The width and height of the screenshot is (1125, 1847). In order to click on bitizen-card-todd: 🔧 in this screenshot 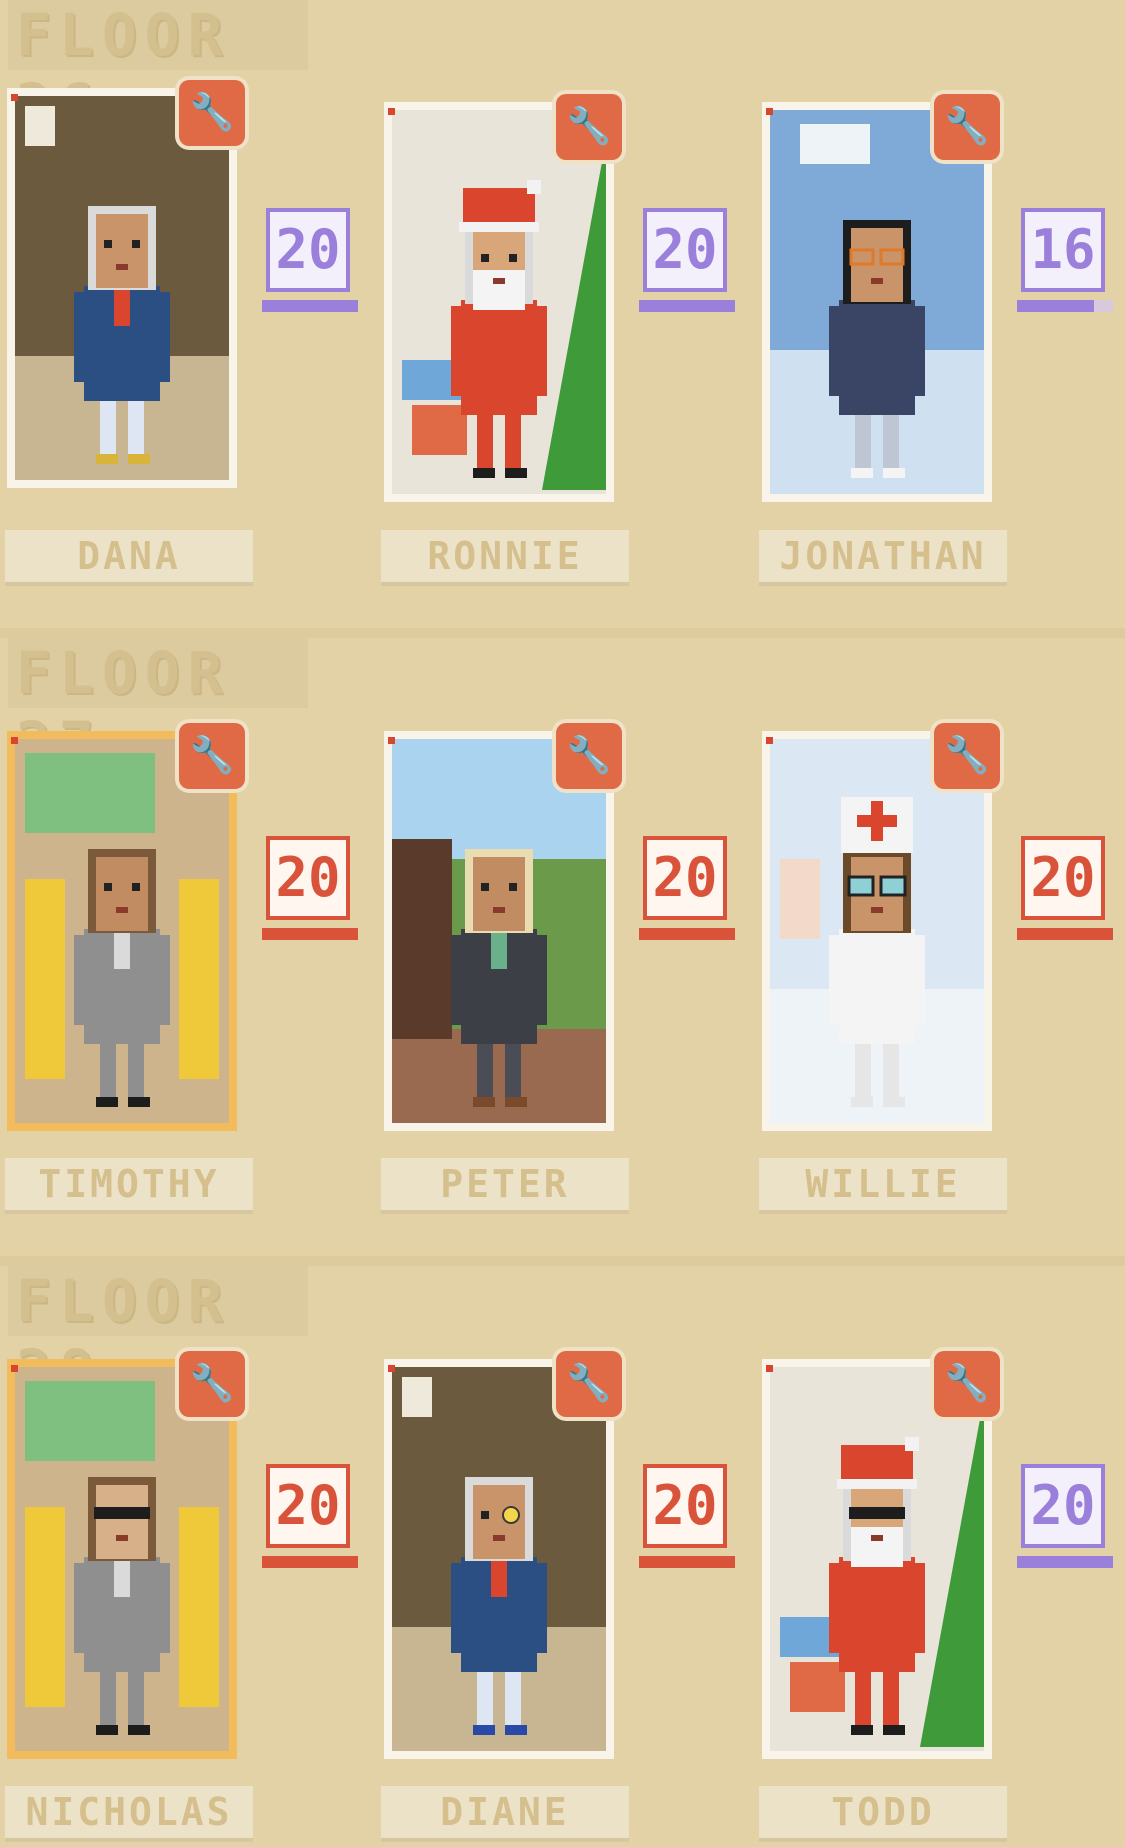, I will do `click(881, 1555)`.